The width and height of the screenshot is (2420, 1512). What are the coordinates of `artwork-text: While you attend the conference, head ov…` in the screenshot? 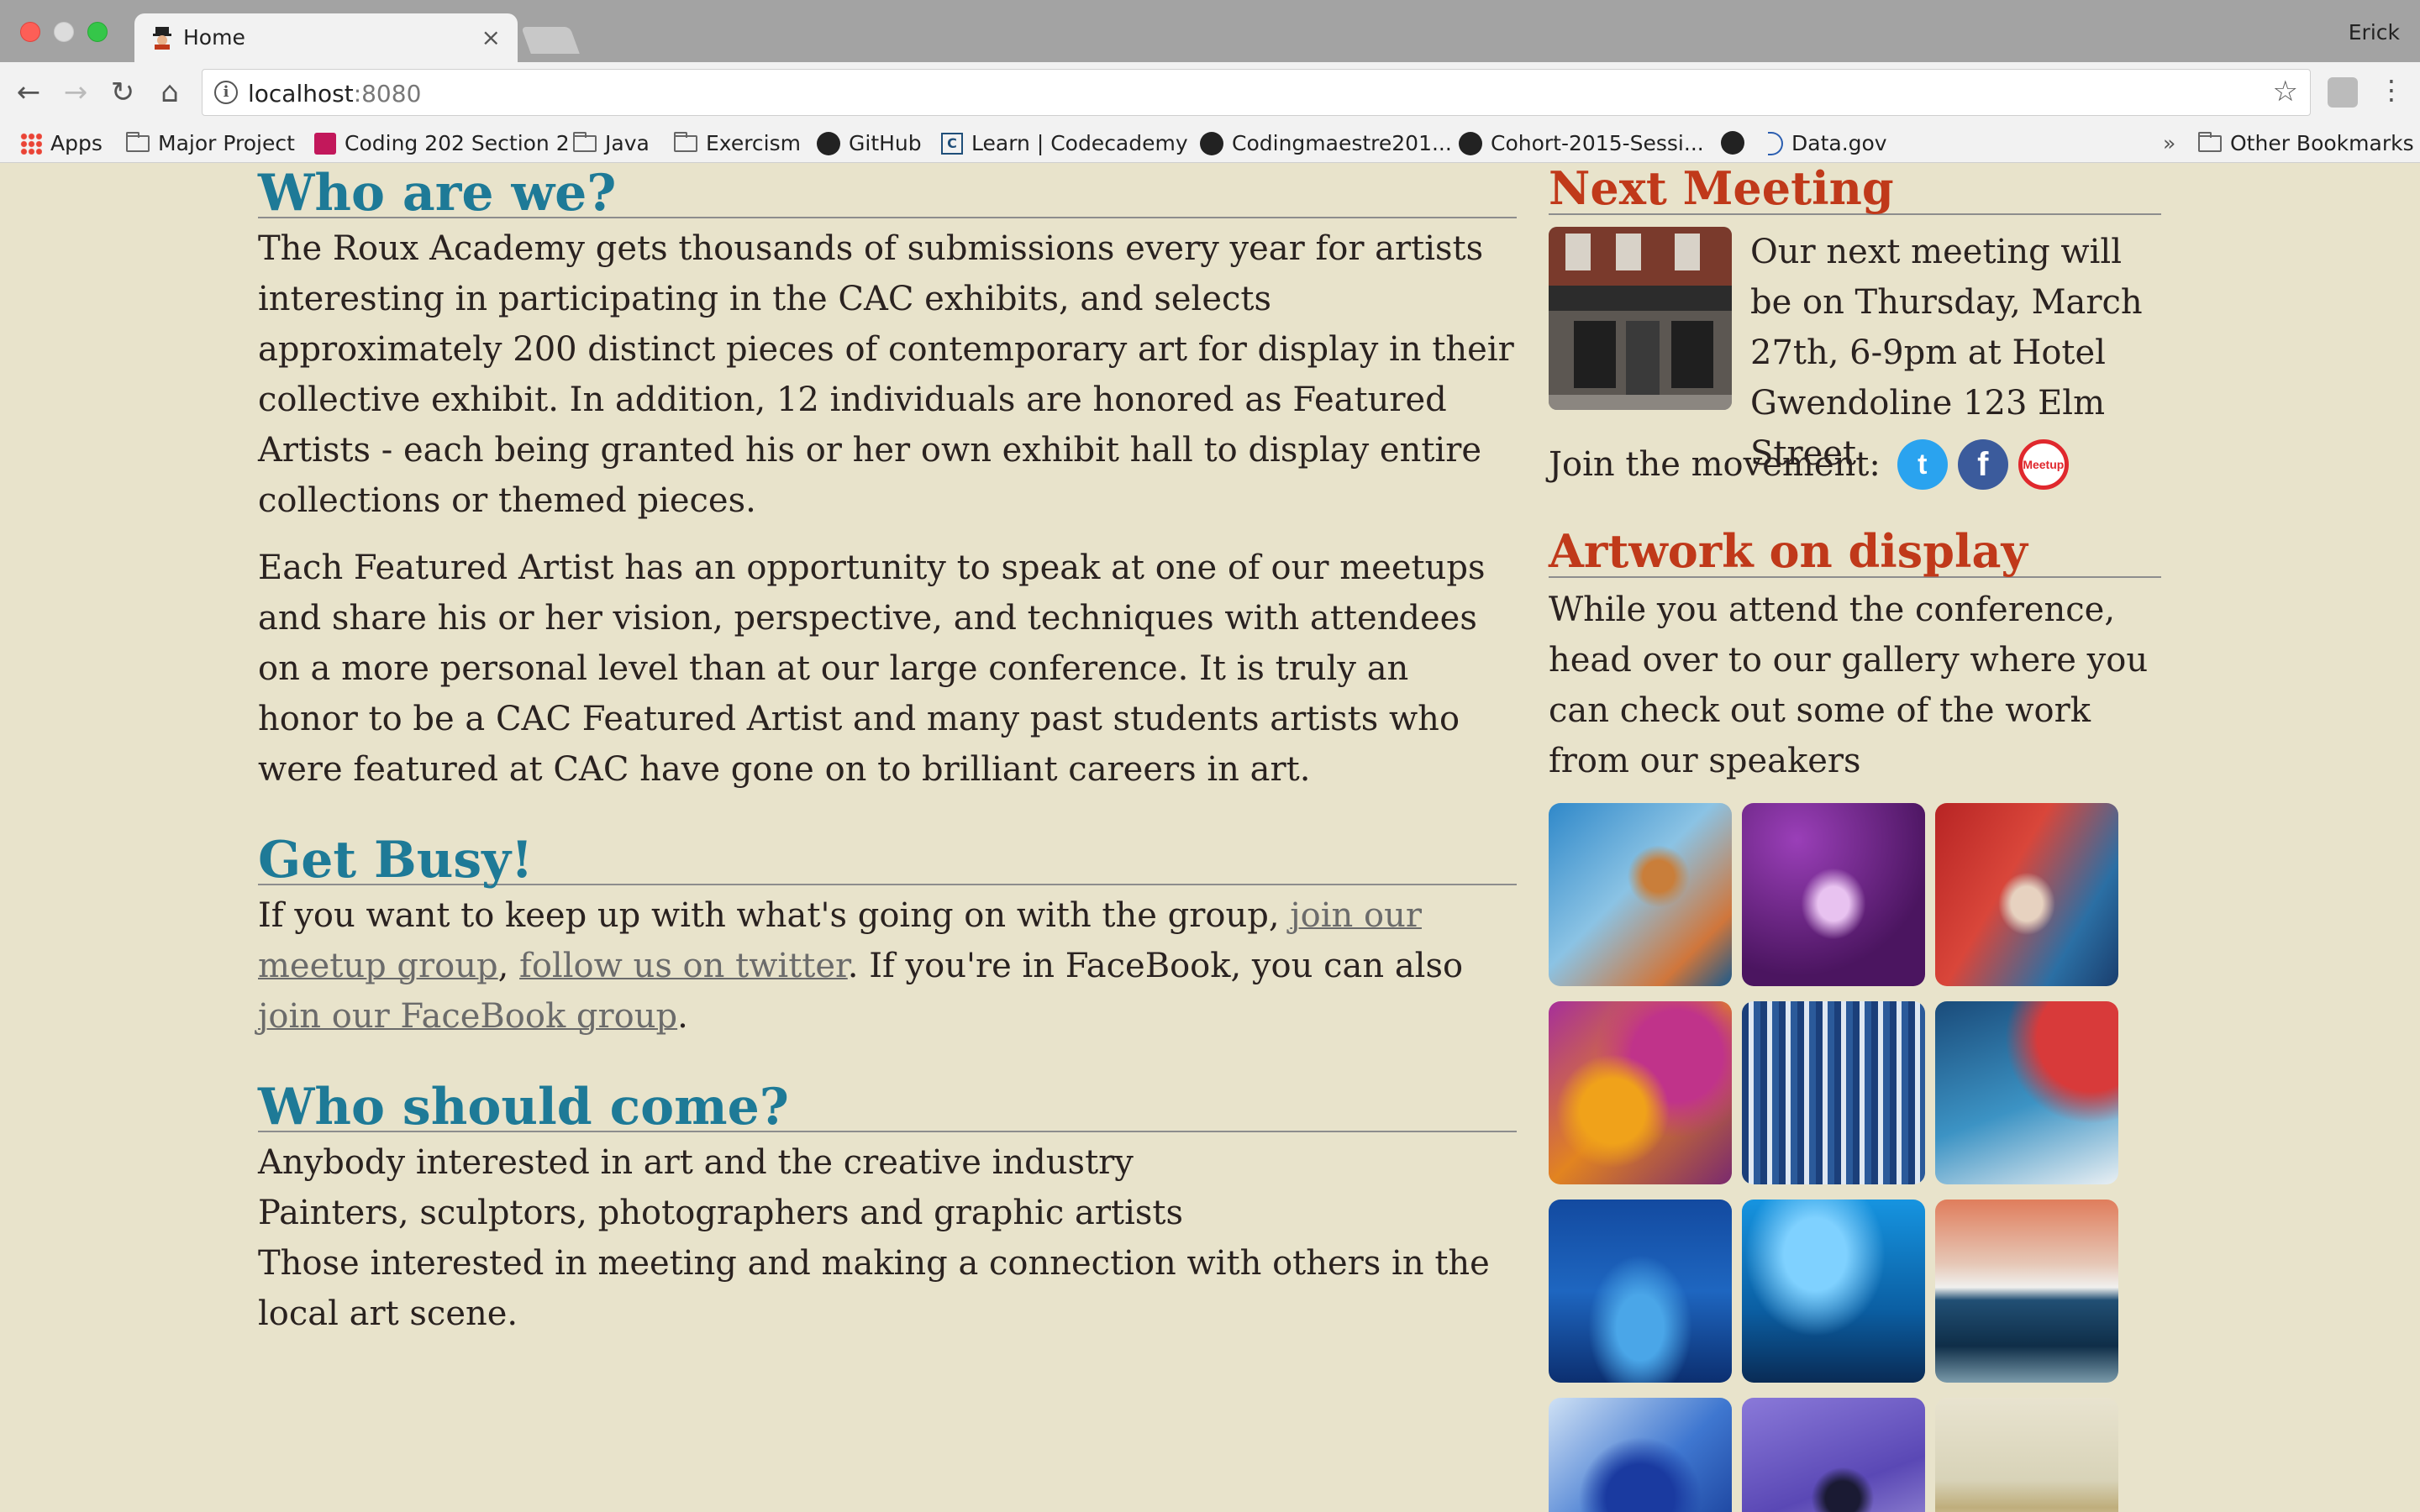 It's located at (1849, 685).